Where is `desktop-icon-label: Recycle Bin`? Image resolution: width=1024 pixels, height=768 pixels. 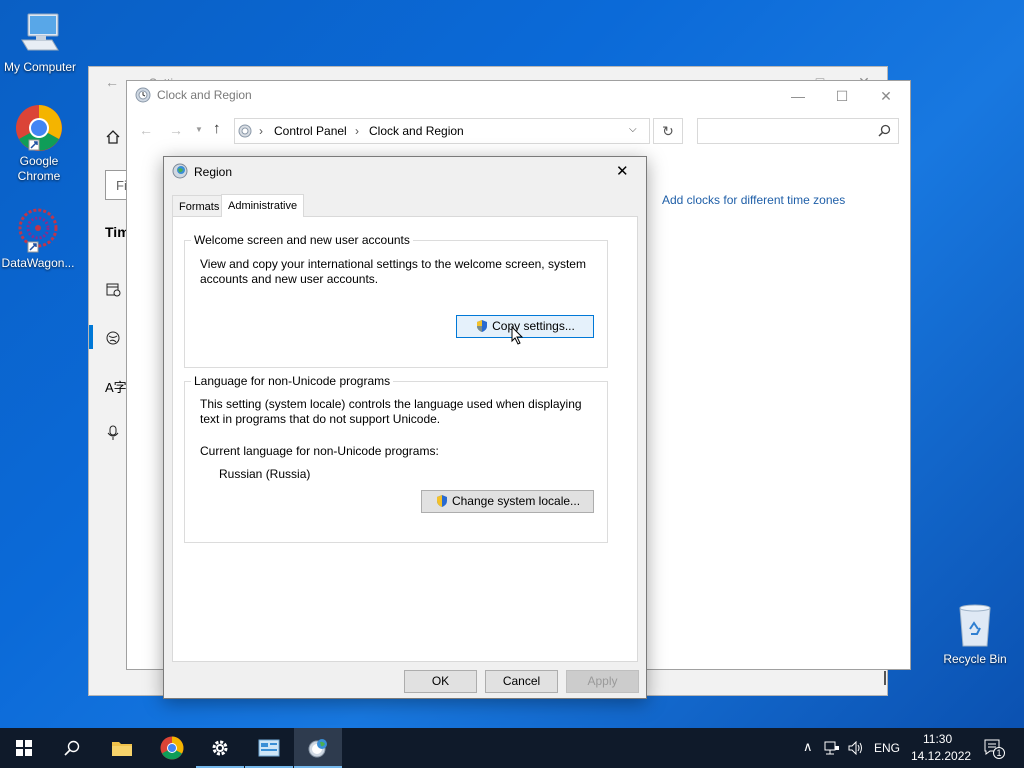
desktop-icon-label: Recycle Bin is located at coordinates (975, 659).